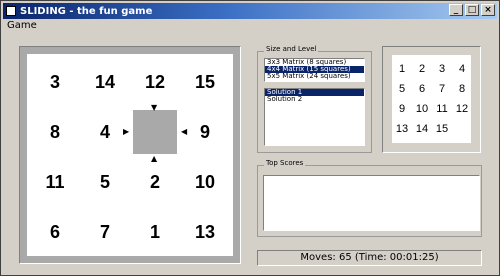  What do you see at coordinates (205, 132) in the screenshot?
I see `tile: 9` at bounding box center [205, 132].